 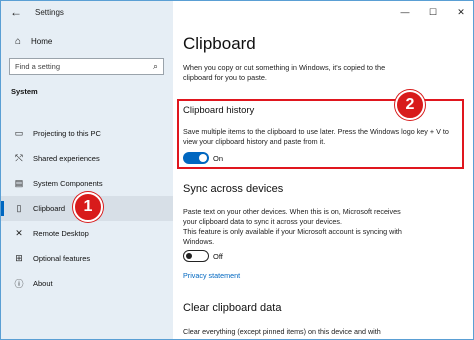 I want to click on back-icon: ←, so click(x=16, y=12).